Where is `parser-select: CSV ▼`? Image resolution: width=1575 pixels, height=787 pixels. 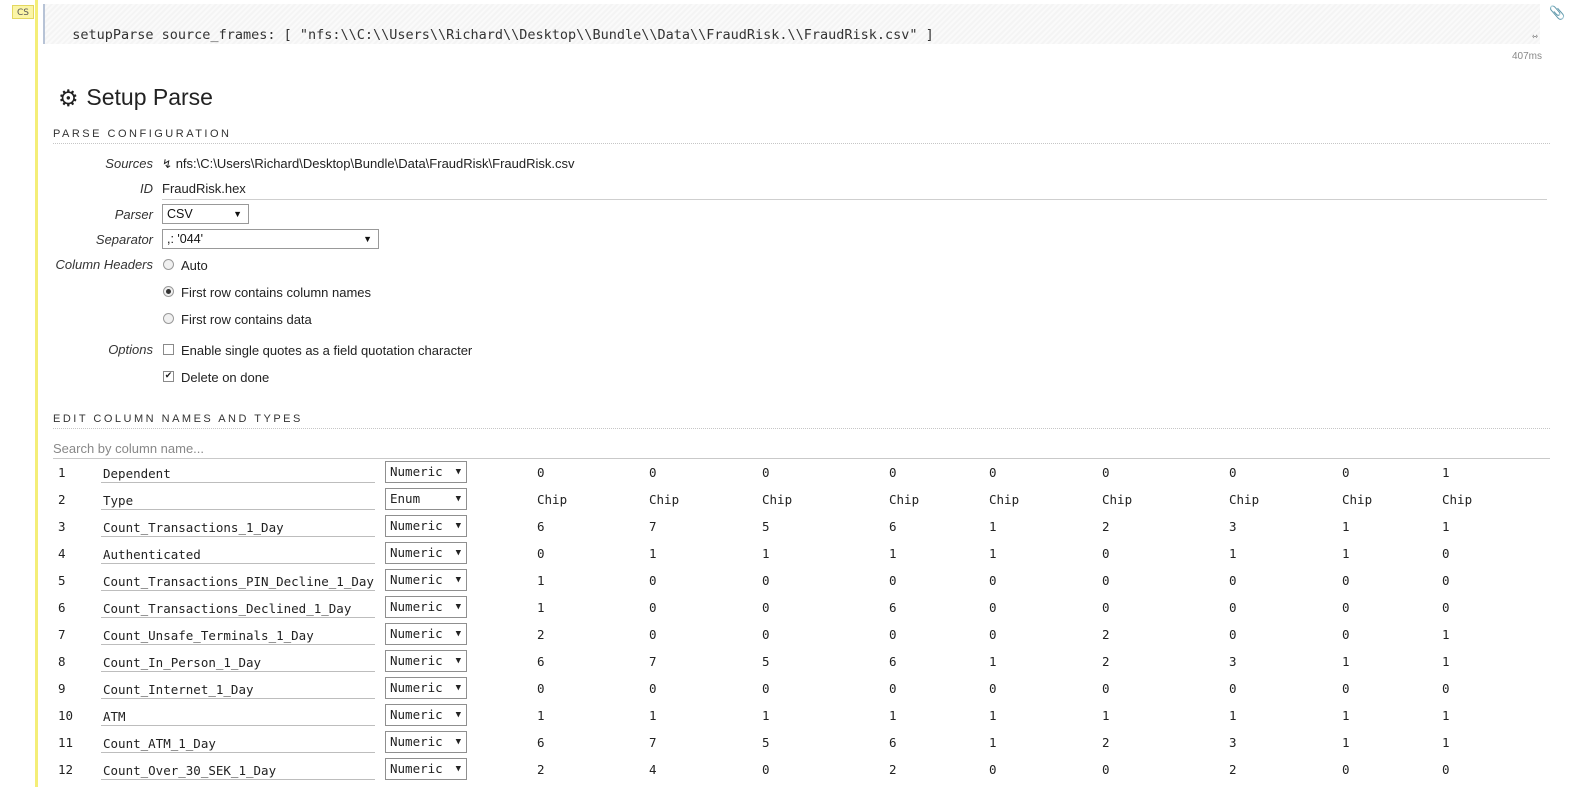 parser-select: CSV ▼ is located at coordinates (205, 214).